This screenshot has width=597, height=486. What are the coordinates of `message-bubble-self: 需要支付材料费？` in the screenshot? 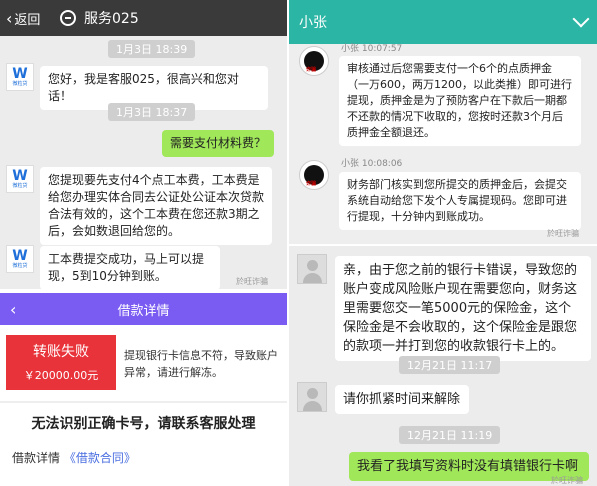 It's located at (218, 143).